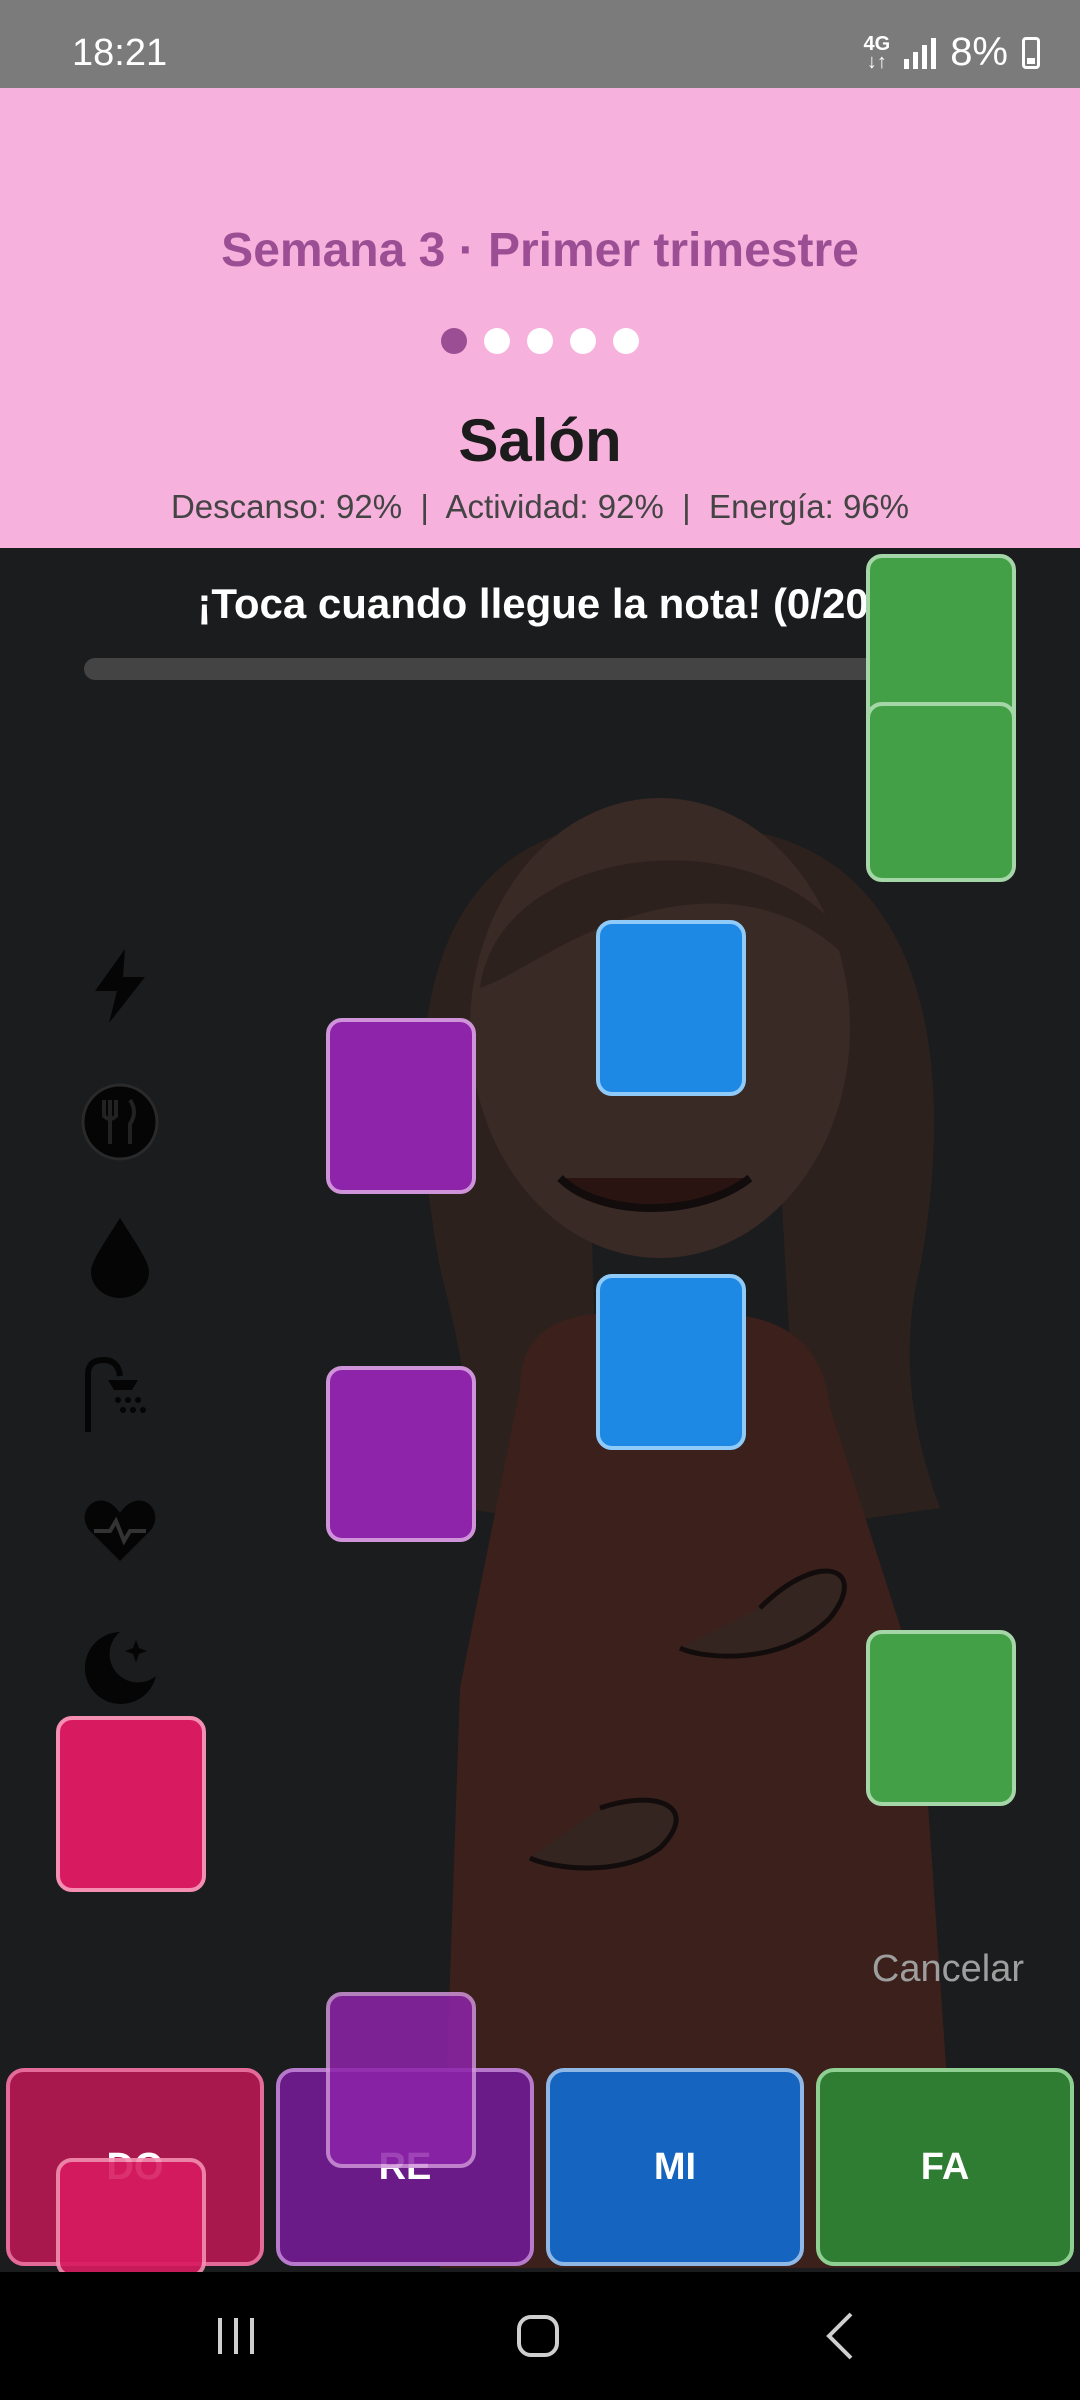  Describe the element at coordinates (120, 53) in the screenshot. I see `status-time: 18:21` at that location.